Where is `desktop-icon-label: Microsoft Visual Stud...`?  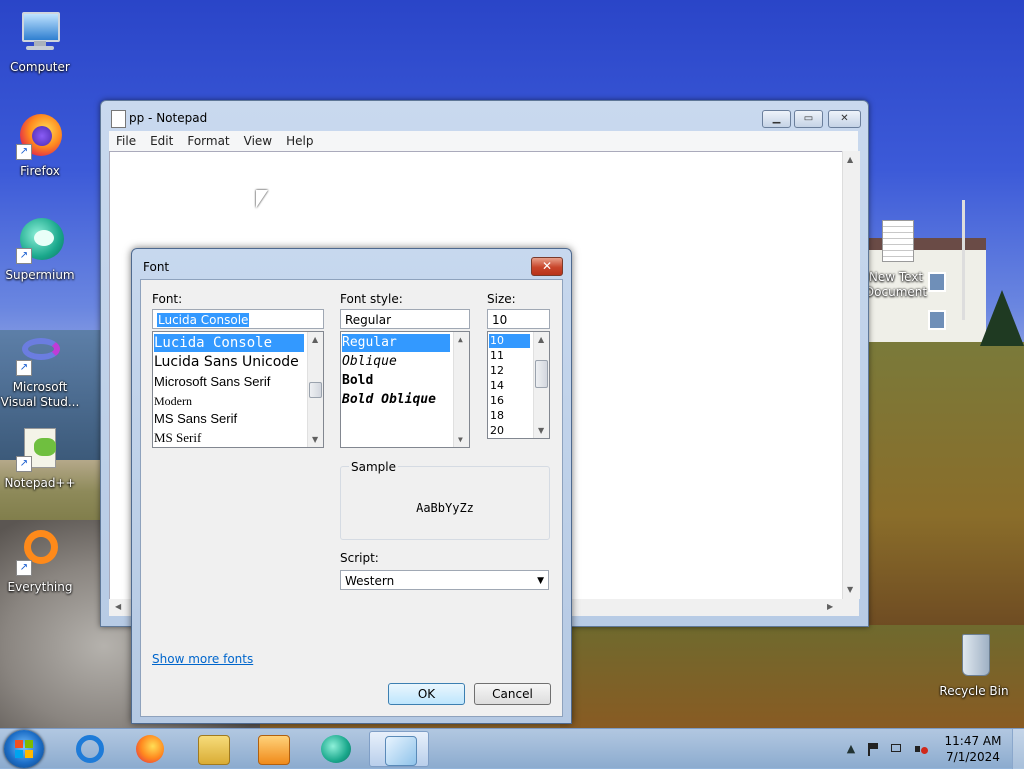 desktop-icon-label: Microsoft Visual Stud... is located at coordinates (40, 394).